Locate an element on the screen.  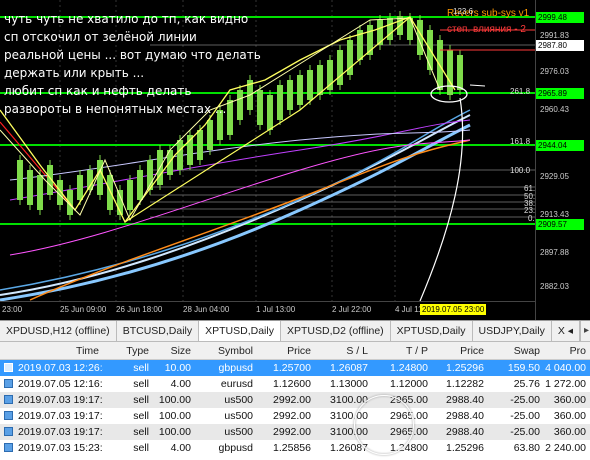
time-label: 23:00 is located at coordinates (12, 309).